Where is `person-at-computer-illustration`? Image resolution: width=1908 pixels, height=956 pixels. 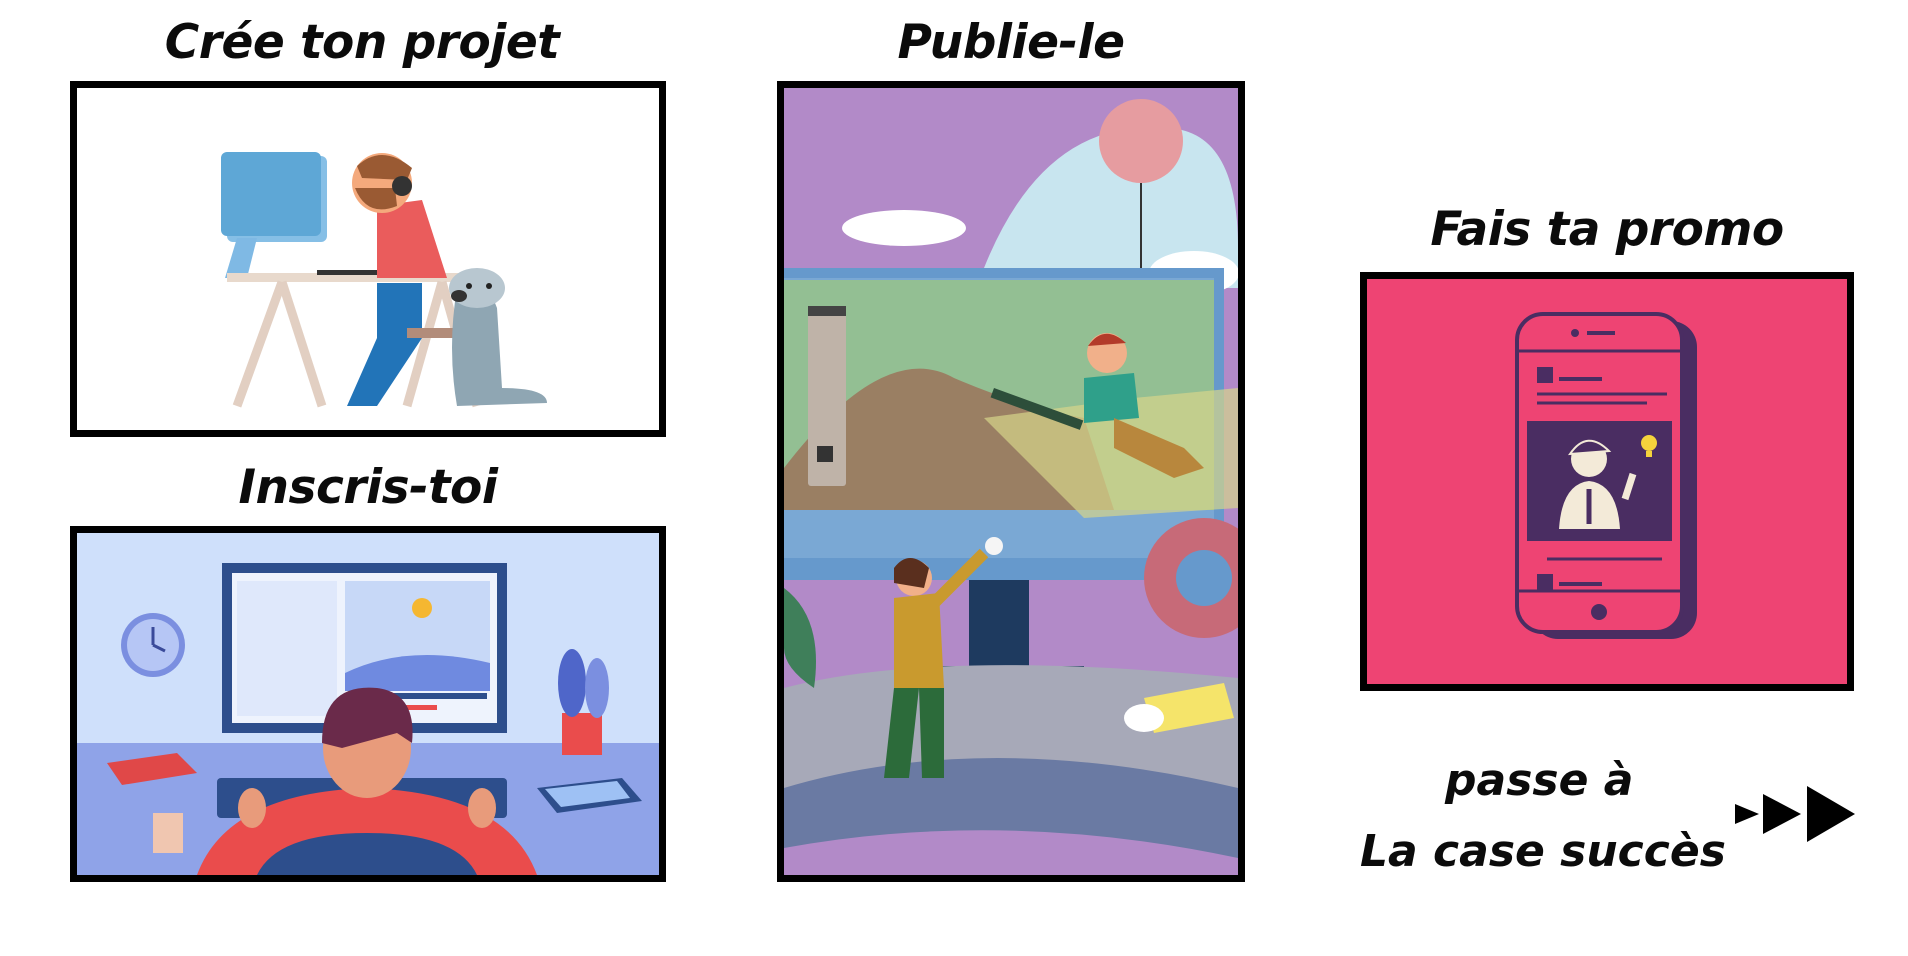
person-at-computer-illustration is located at coordinates (368, 704).